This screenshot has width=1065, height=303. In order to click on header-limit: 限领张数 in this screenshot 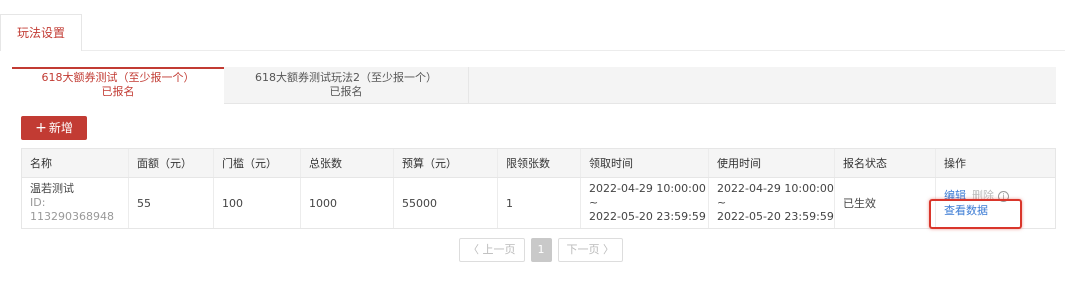, I will do `click(539, 163)`.